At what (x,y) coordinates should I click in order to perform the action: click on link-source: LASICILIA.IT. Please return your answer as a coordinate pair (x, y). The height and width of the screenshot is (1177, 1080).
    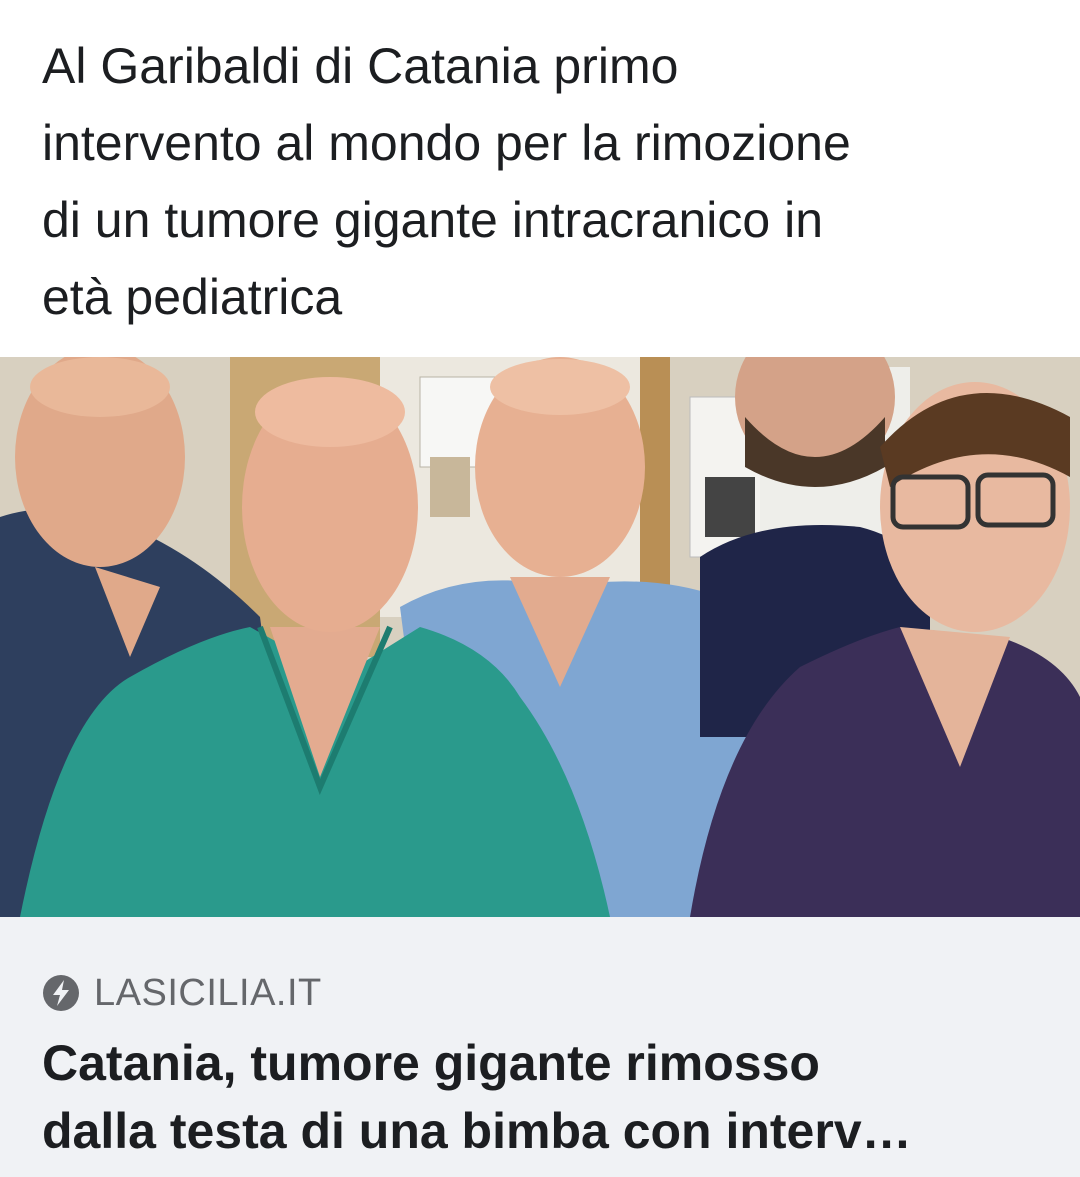
    Looking at the image, I should click on (182, 993).